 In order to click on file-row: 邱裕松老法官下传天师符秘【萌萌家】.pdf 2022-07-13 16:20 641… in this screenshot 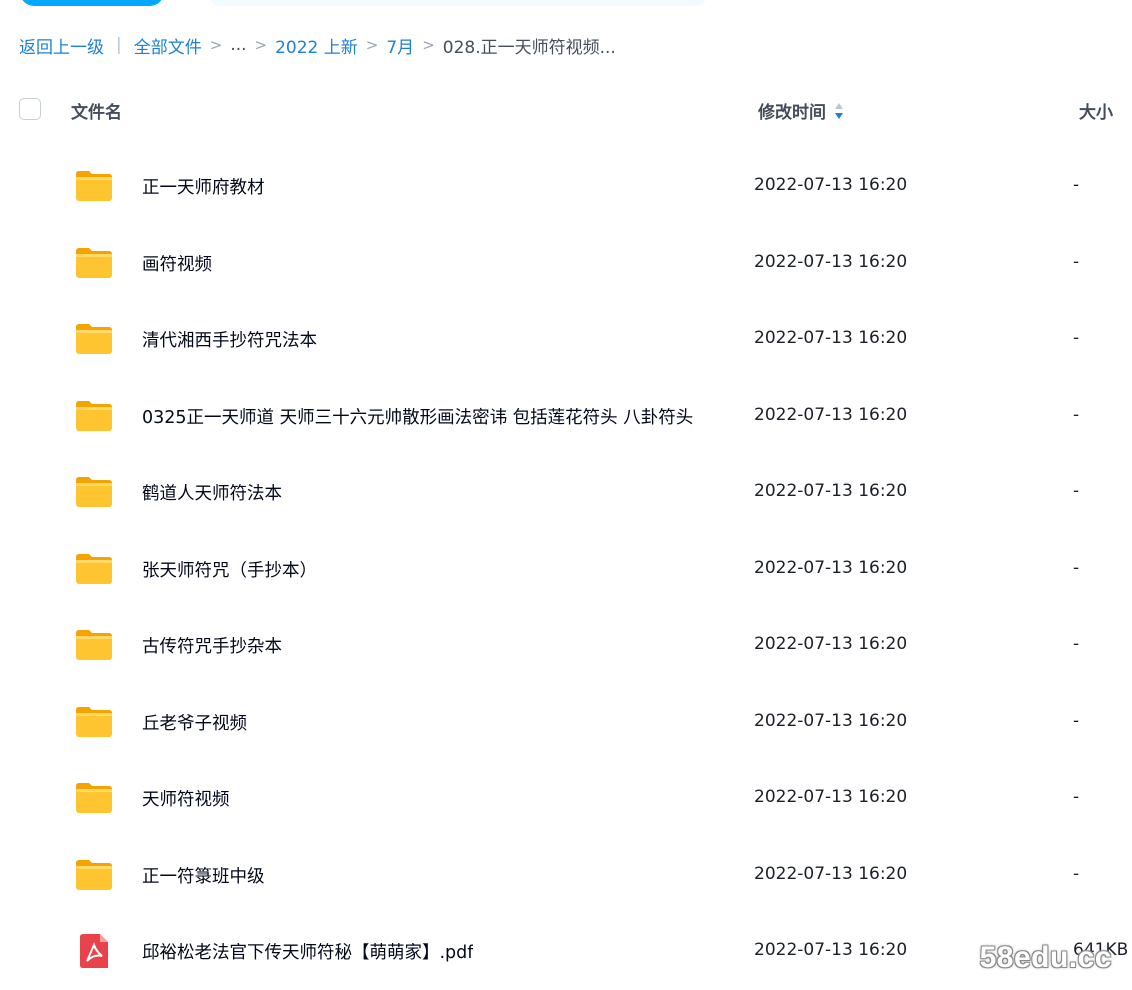, I will do `click(566, 951)`.